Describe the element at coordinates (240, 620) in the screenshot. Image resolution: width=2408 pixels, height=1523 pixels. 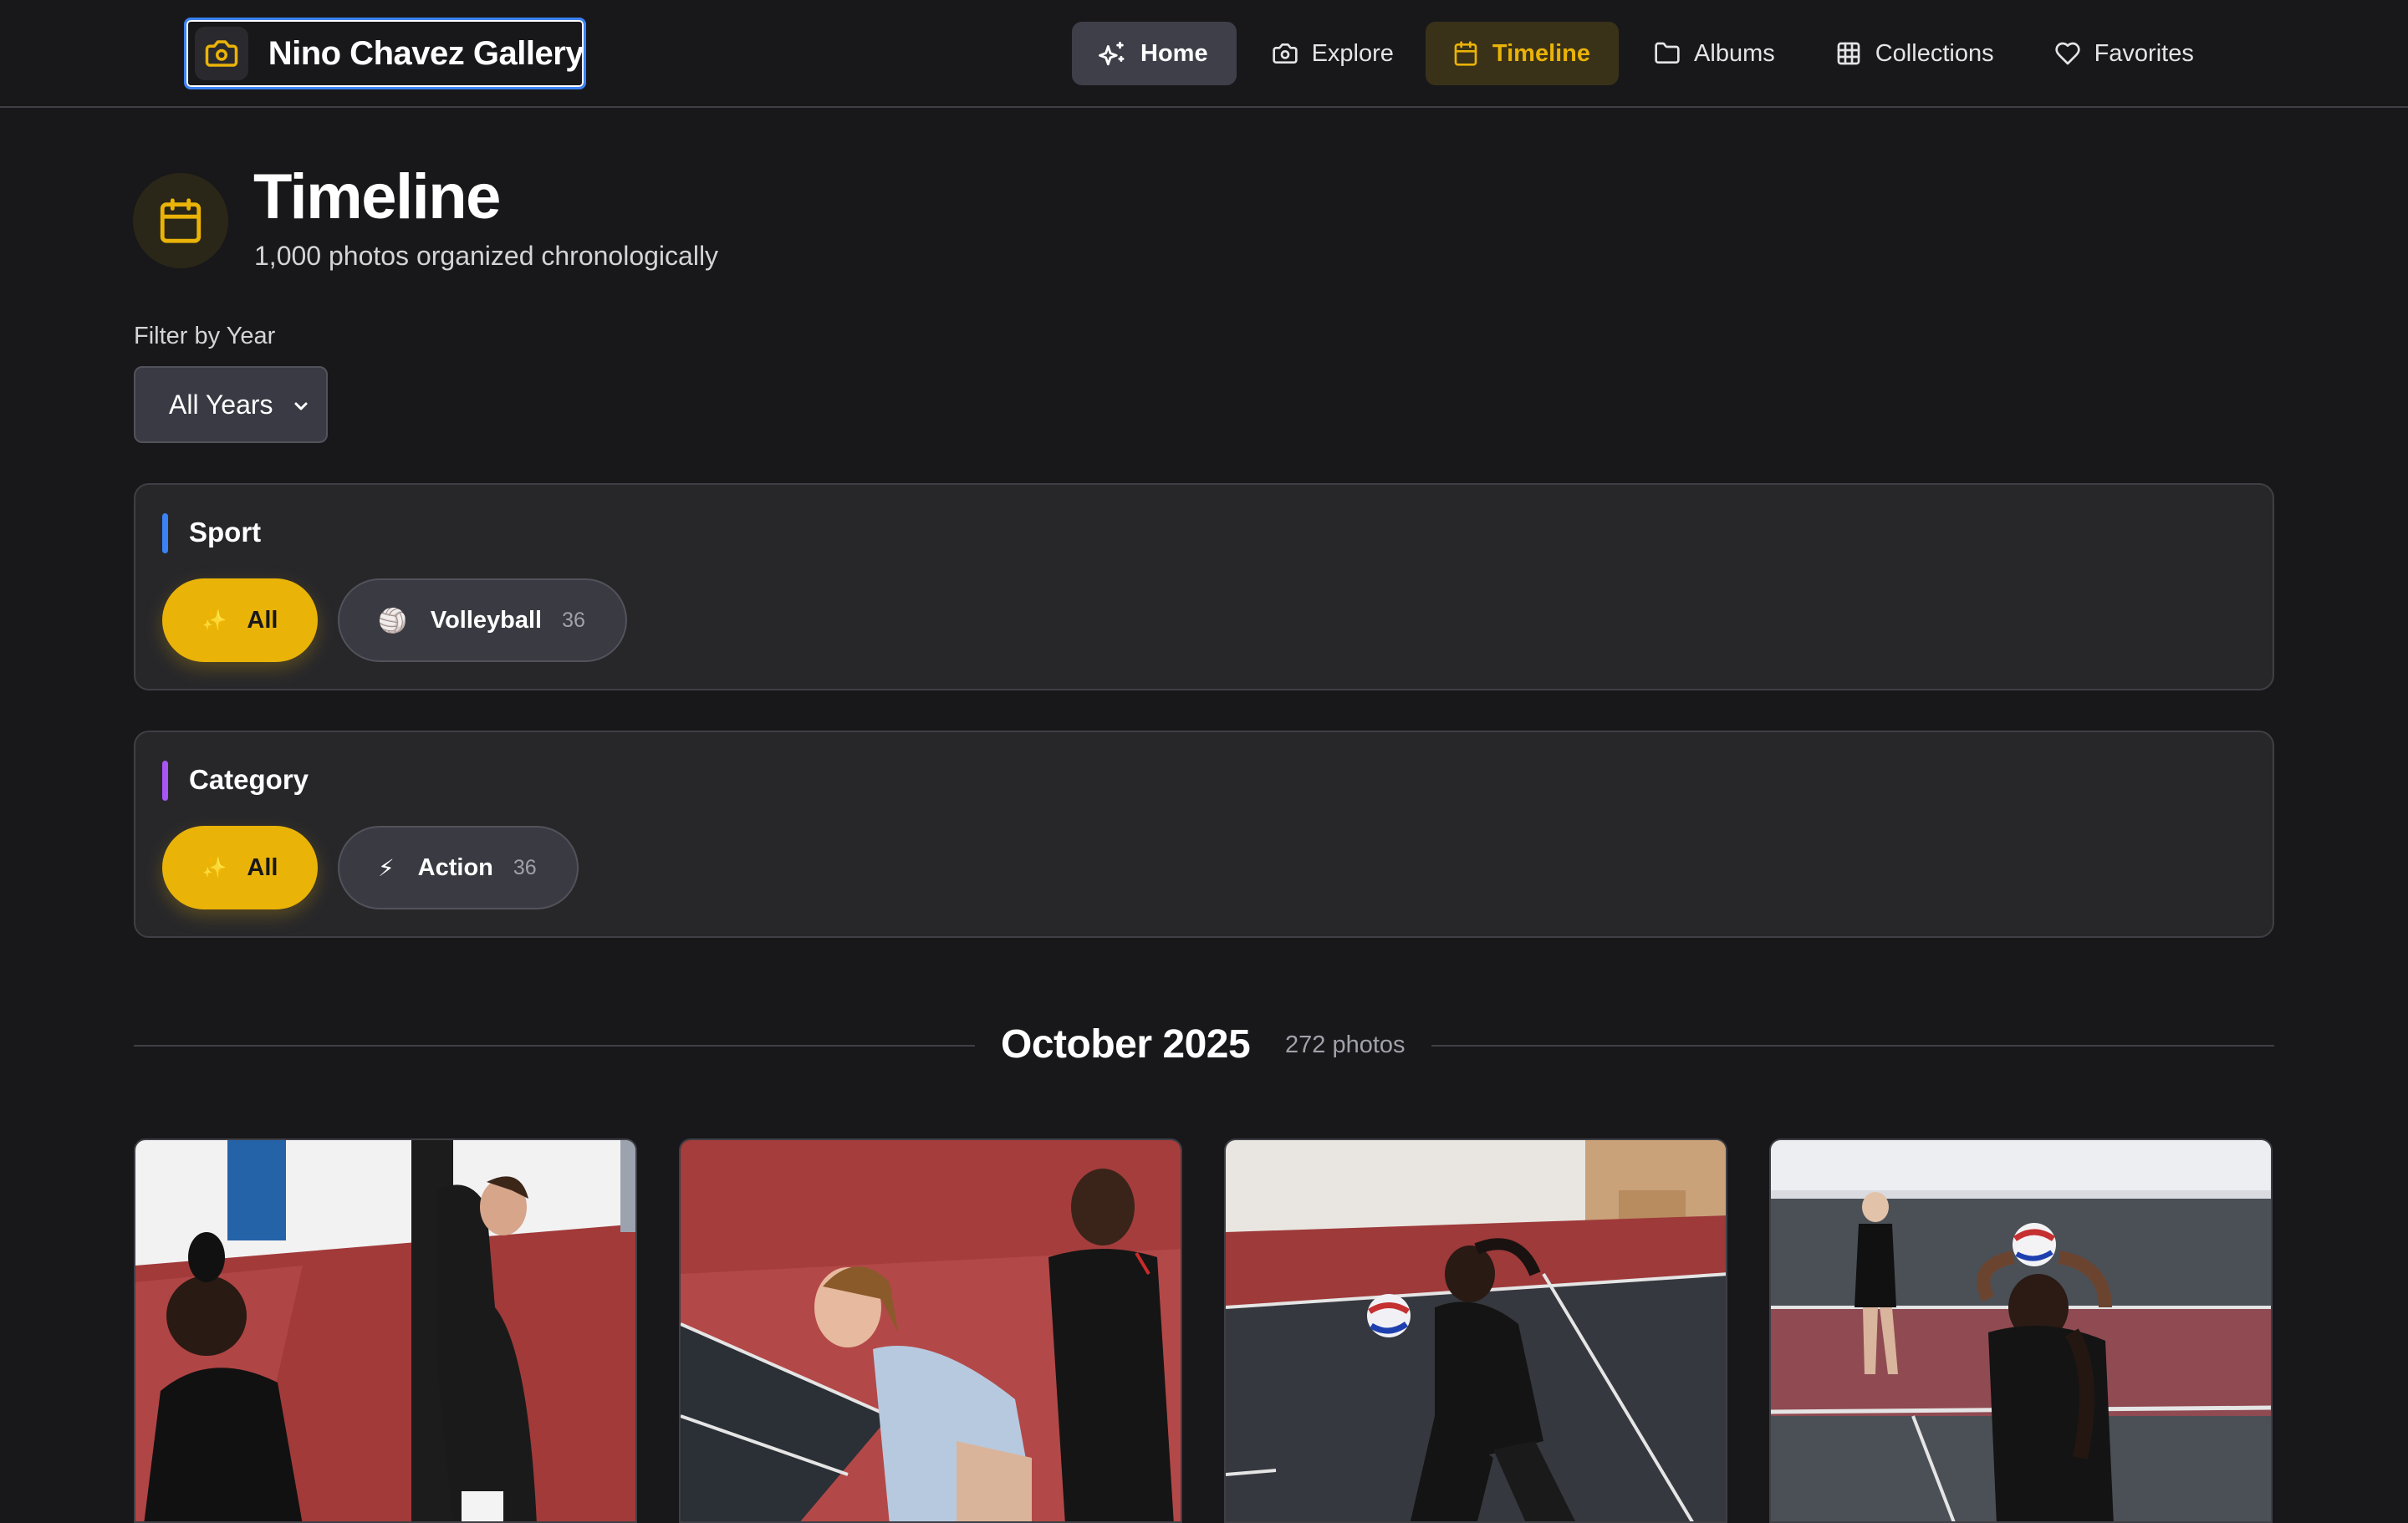
I see `sport-chip-all: ✨ All` at that location.